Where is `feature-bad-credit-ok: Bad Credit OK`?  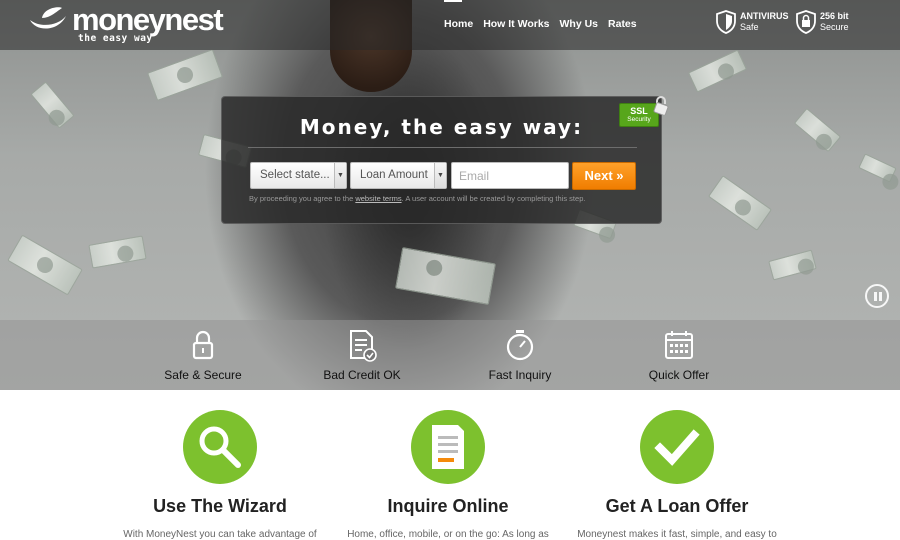 feature-bad-credit-ok: Bad Credit OK is located at coordinates (362, 355).